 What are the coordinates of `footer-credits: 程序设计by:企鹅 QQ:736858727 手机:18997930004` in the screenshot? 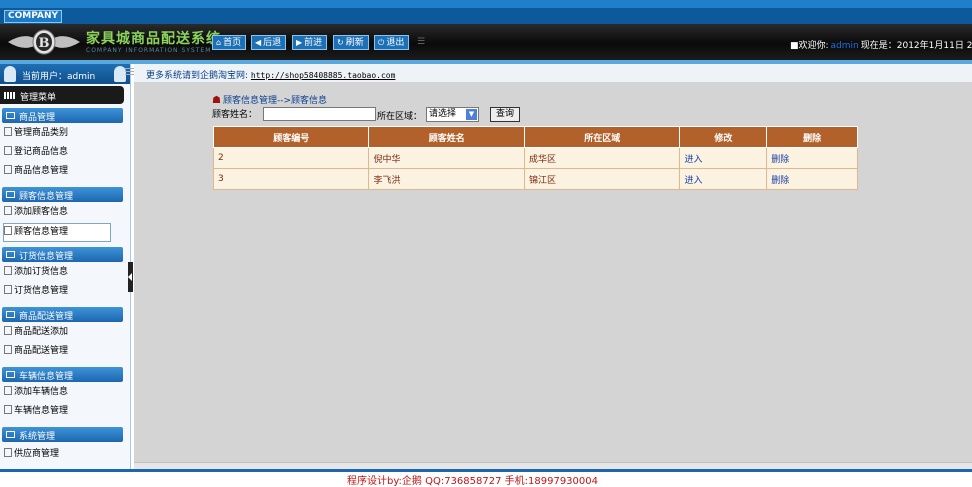 It's located at (472, 481).